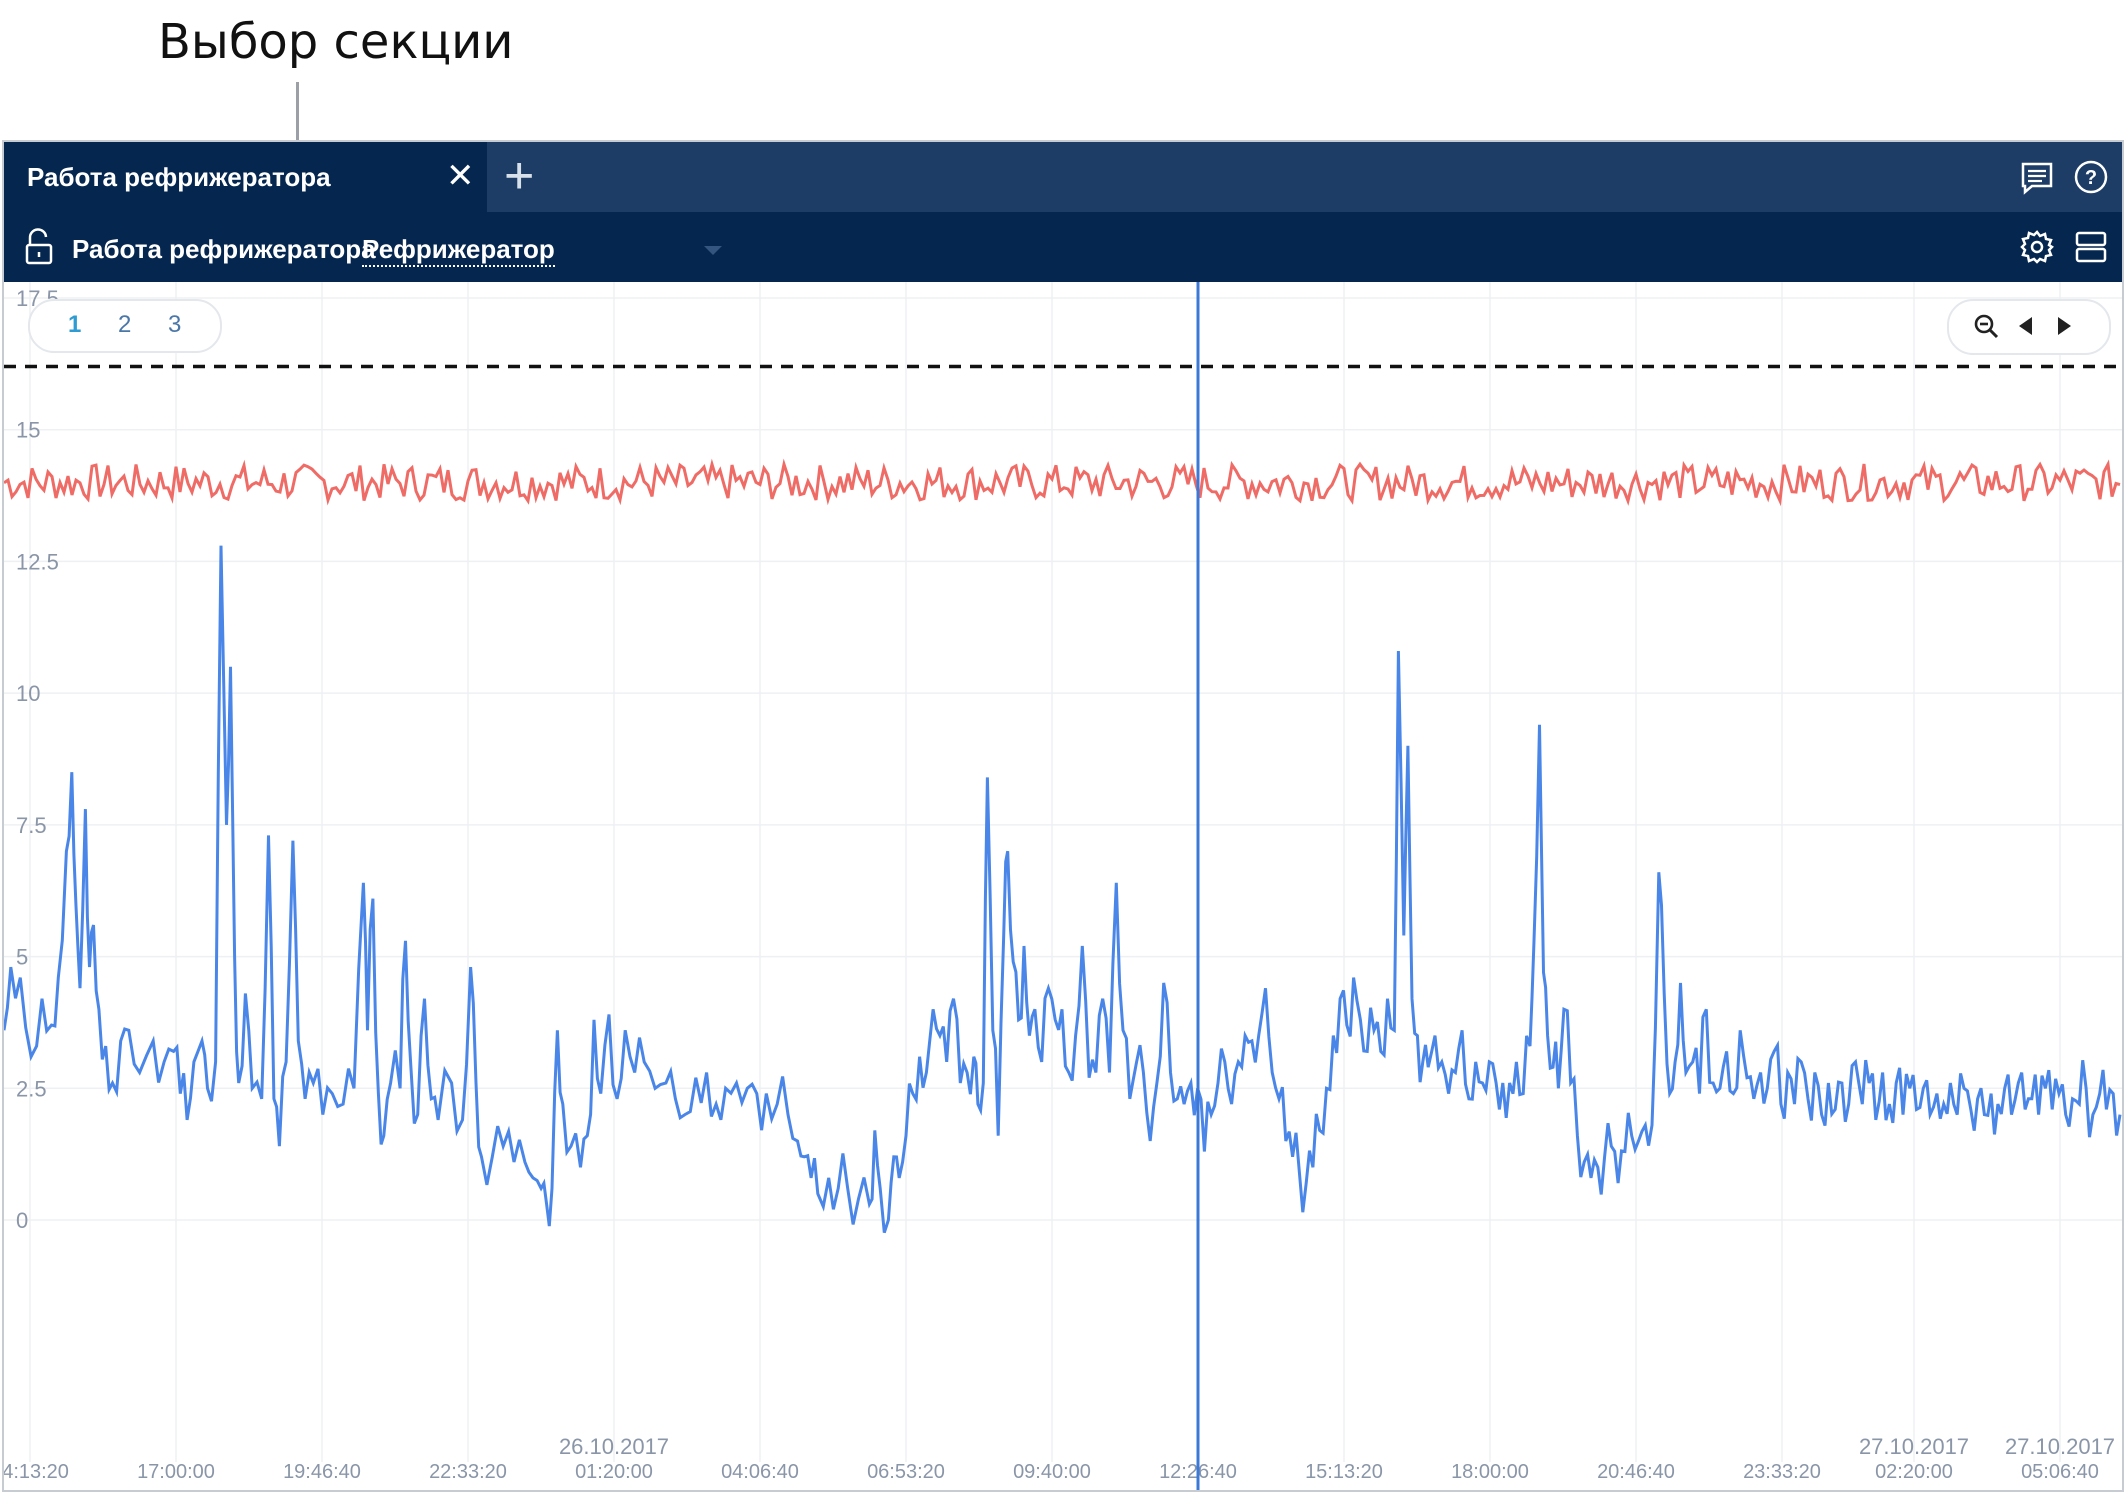 Image resolution: width=2128 pixels, height=1497 pixels. What do you see at coordinates (36, 1472) in the screenshot?
I see `x-tick-label: 14:13:20` at bounding box center [36, 1472].